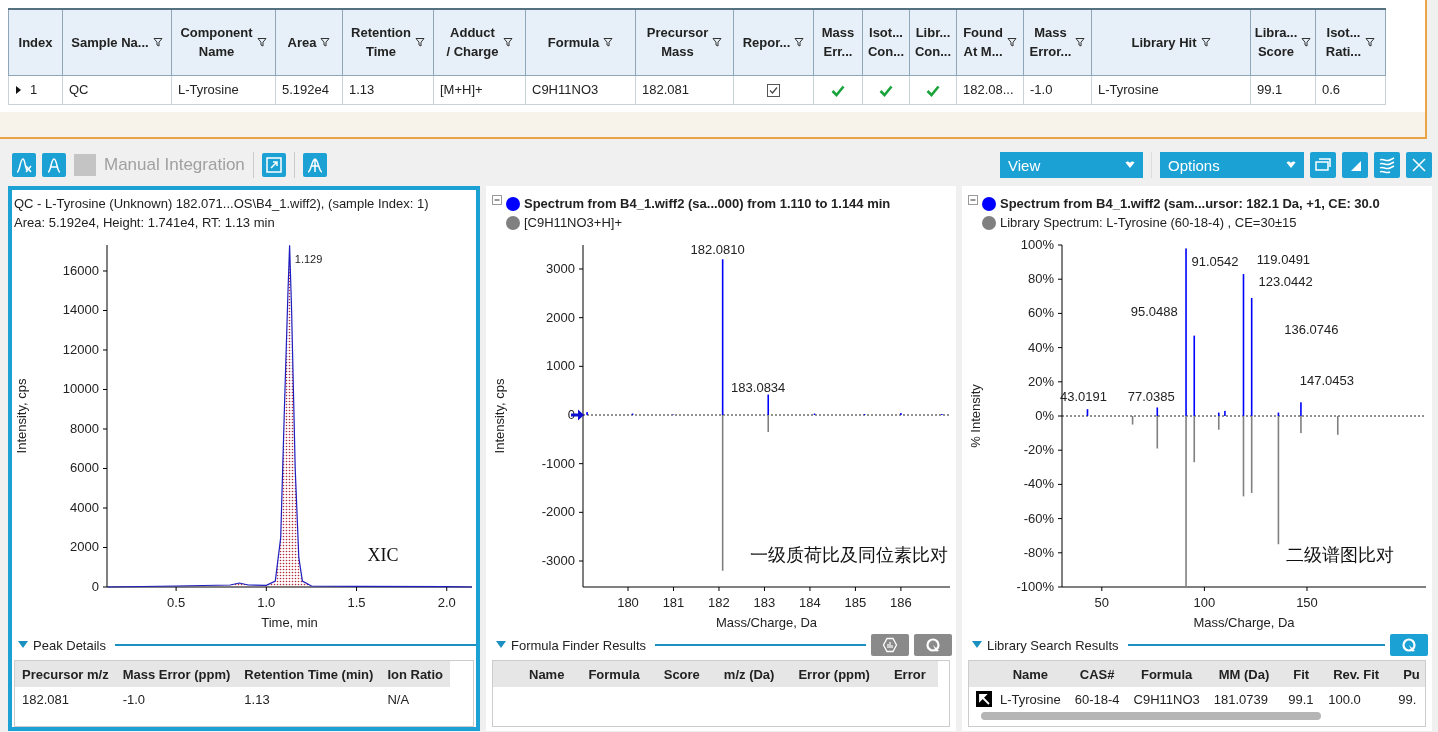 Image resolution: width=1438 pixels, height=732 pixels. Describe the element at coordinates (95, 586) in the screenshot. I see `tick-label: 0` at that location.